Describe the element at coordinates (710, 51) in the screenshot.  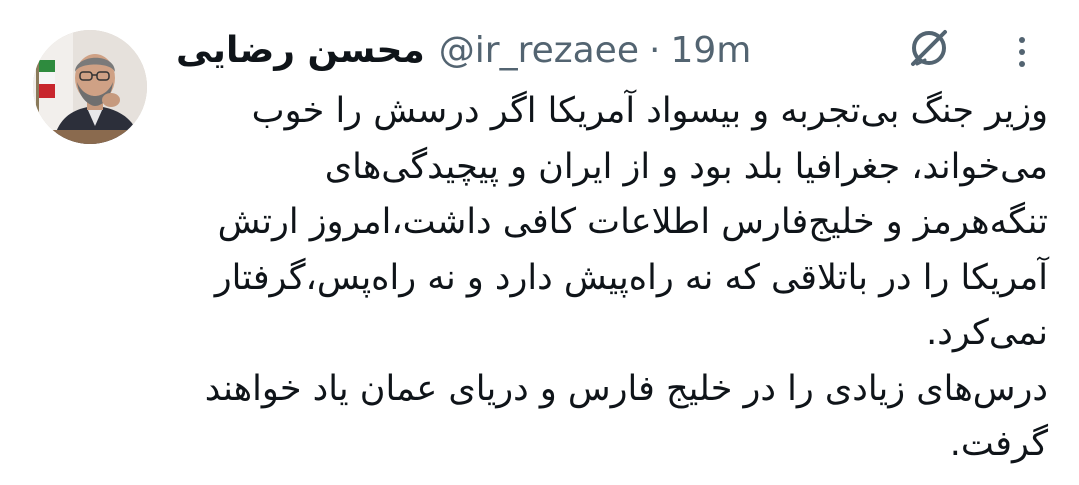
I see `tweet-timestamp: 19m` at that location.